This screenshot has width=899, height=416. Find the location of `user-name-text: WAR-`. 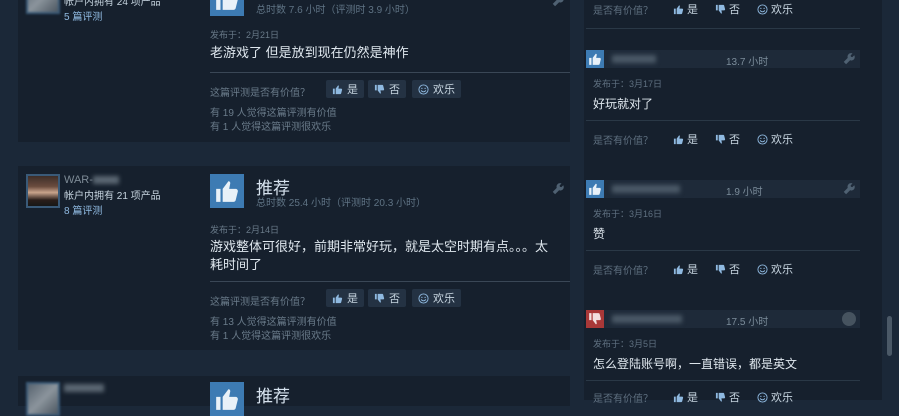

user-name-text: WAR- is located at coordinates (78, 180).